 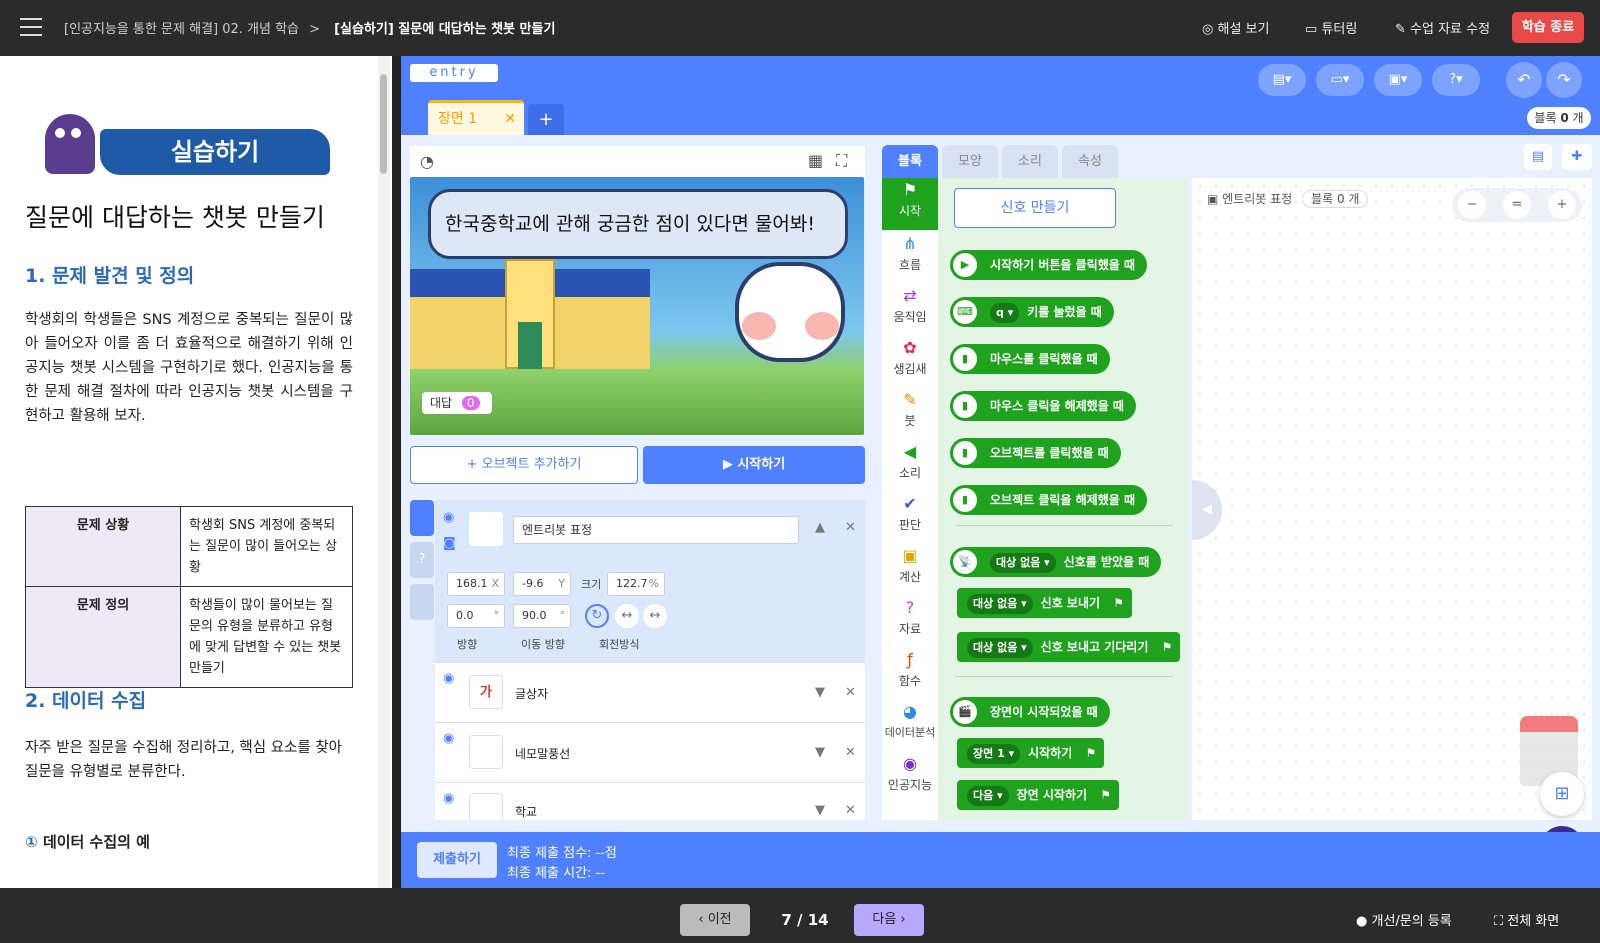 I want to click on object-list-item: ◉ 가 글상자 ▼ ✕, so click(x=650, y=692).